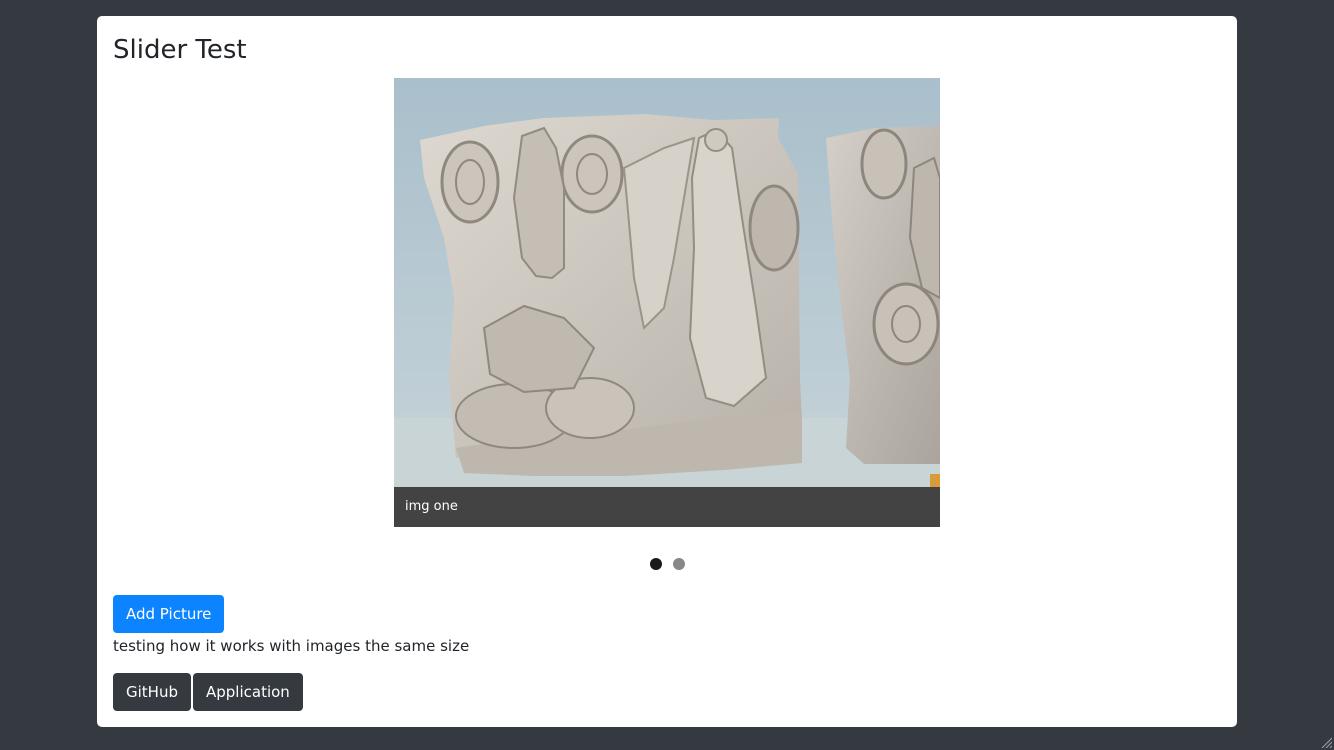  What do you see at coordinates (1326, 742) in the screenshot?
I see `resize-grip-icon` at bounding box center [1326, 742].